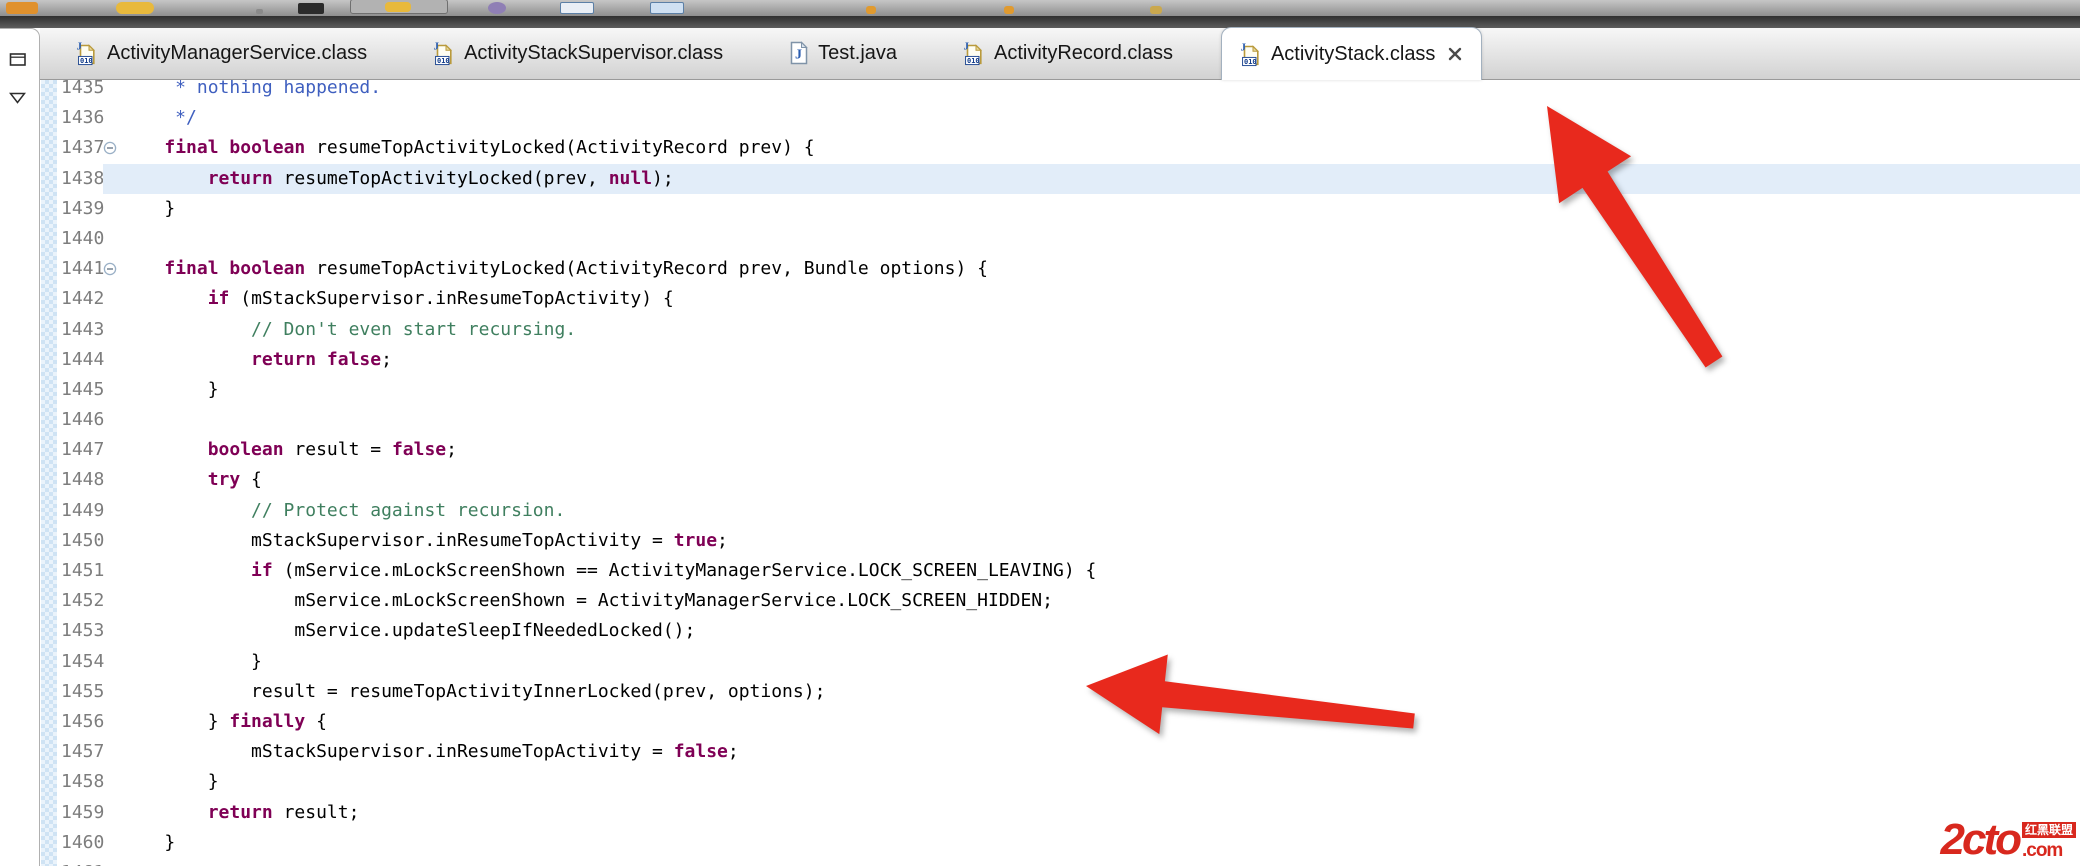 The image size is (2080, 866). I want to click on dot-icon, so click(259, 11).